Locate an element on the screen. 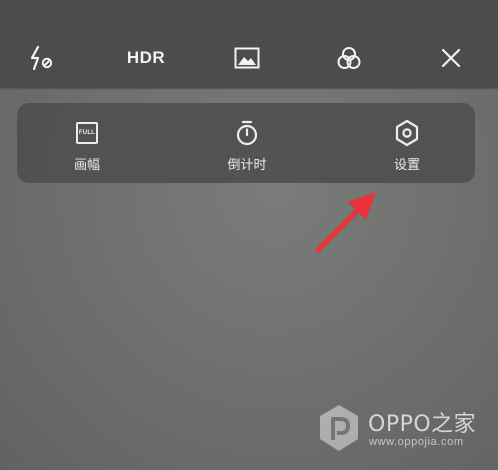  flash-toggle-button is located at coordinates (42, 58).